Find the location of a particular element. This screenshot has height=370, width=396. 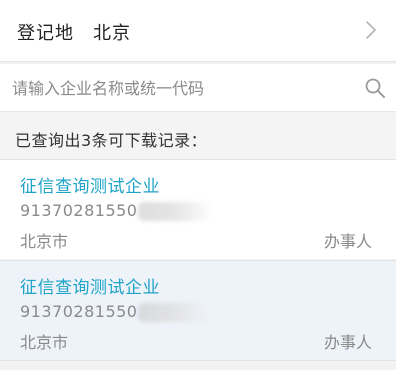

results-summary-text: 已查询出3条可下载记录： is located at coordinates (111, 140).